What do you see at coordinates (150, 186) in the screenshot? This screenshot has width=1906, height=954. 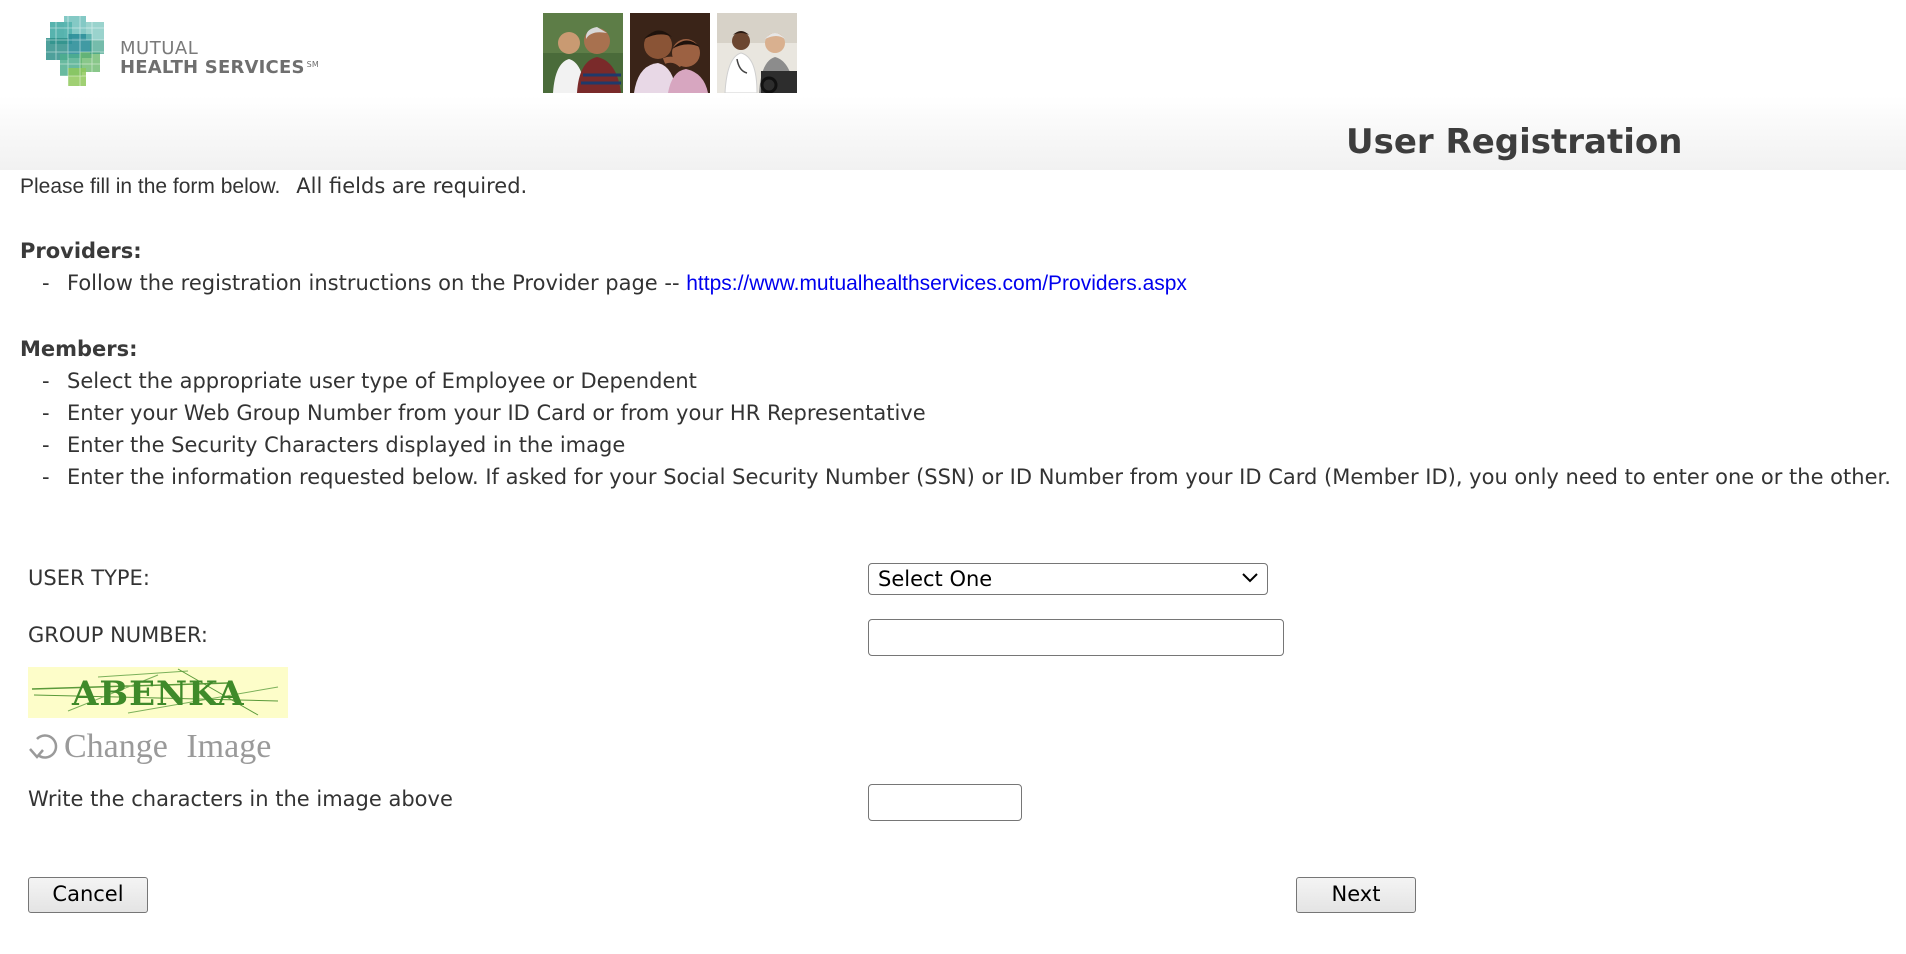 I see `intro-fill-form-text: Please fill in the form below.` at bounding box center [150, 186].